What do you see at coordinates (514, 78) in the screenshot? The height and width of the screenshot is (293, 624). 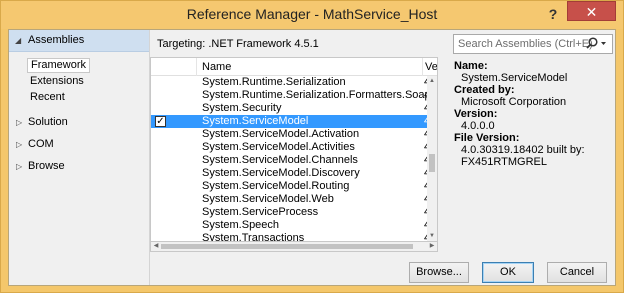 I see `detail-name-value: System.ServiceModel` at bounding box center [514, 78].